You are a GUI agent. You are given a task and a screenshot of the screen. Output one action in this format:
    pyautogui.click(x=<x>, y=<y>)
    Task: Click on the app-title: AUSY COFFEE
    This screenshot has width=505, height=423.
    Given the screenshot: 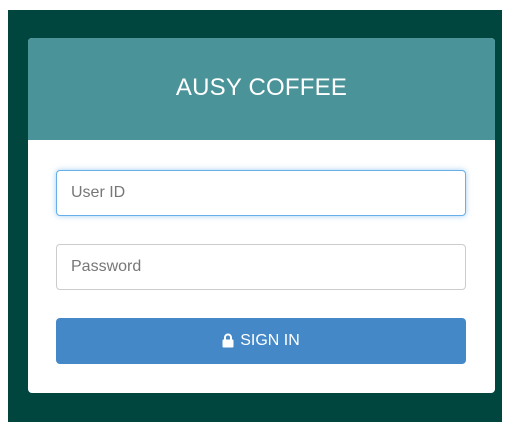 What is the action you would take?
    pyautogui.click(x=261, y=87)
    